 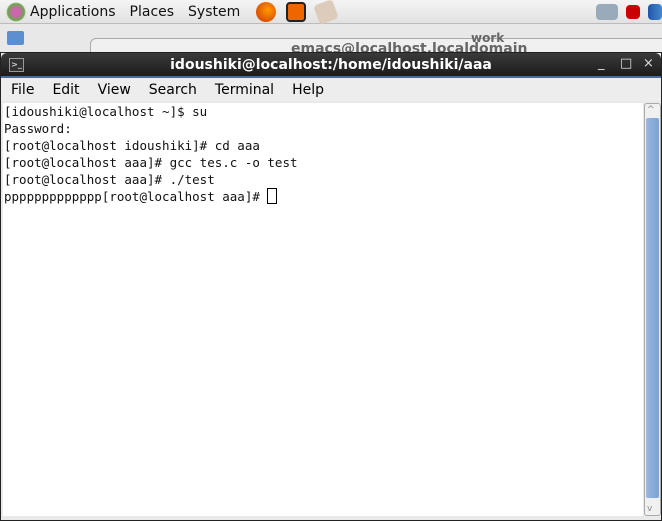 I want to click on terminal-icon: >_, so click(x=16, y=65).